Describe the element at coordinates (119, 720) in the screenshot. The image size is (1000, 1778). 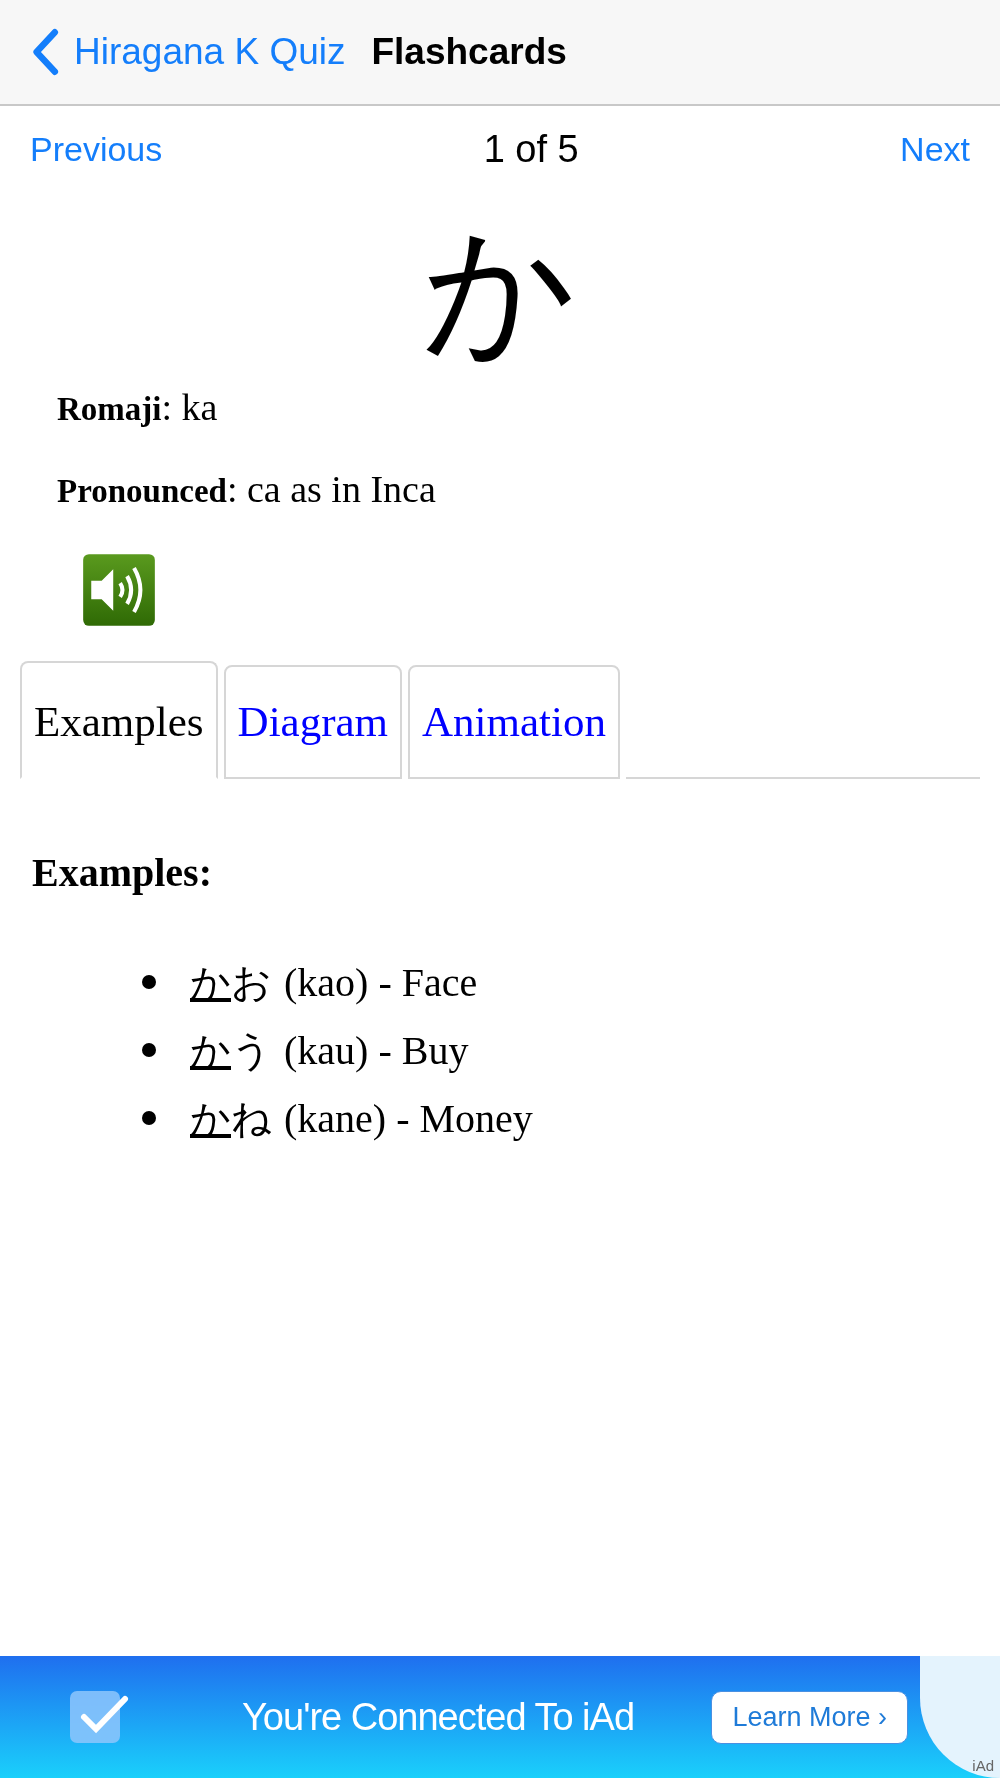
I see `tab: Examples` at that location.